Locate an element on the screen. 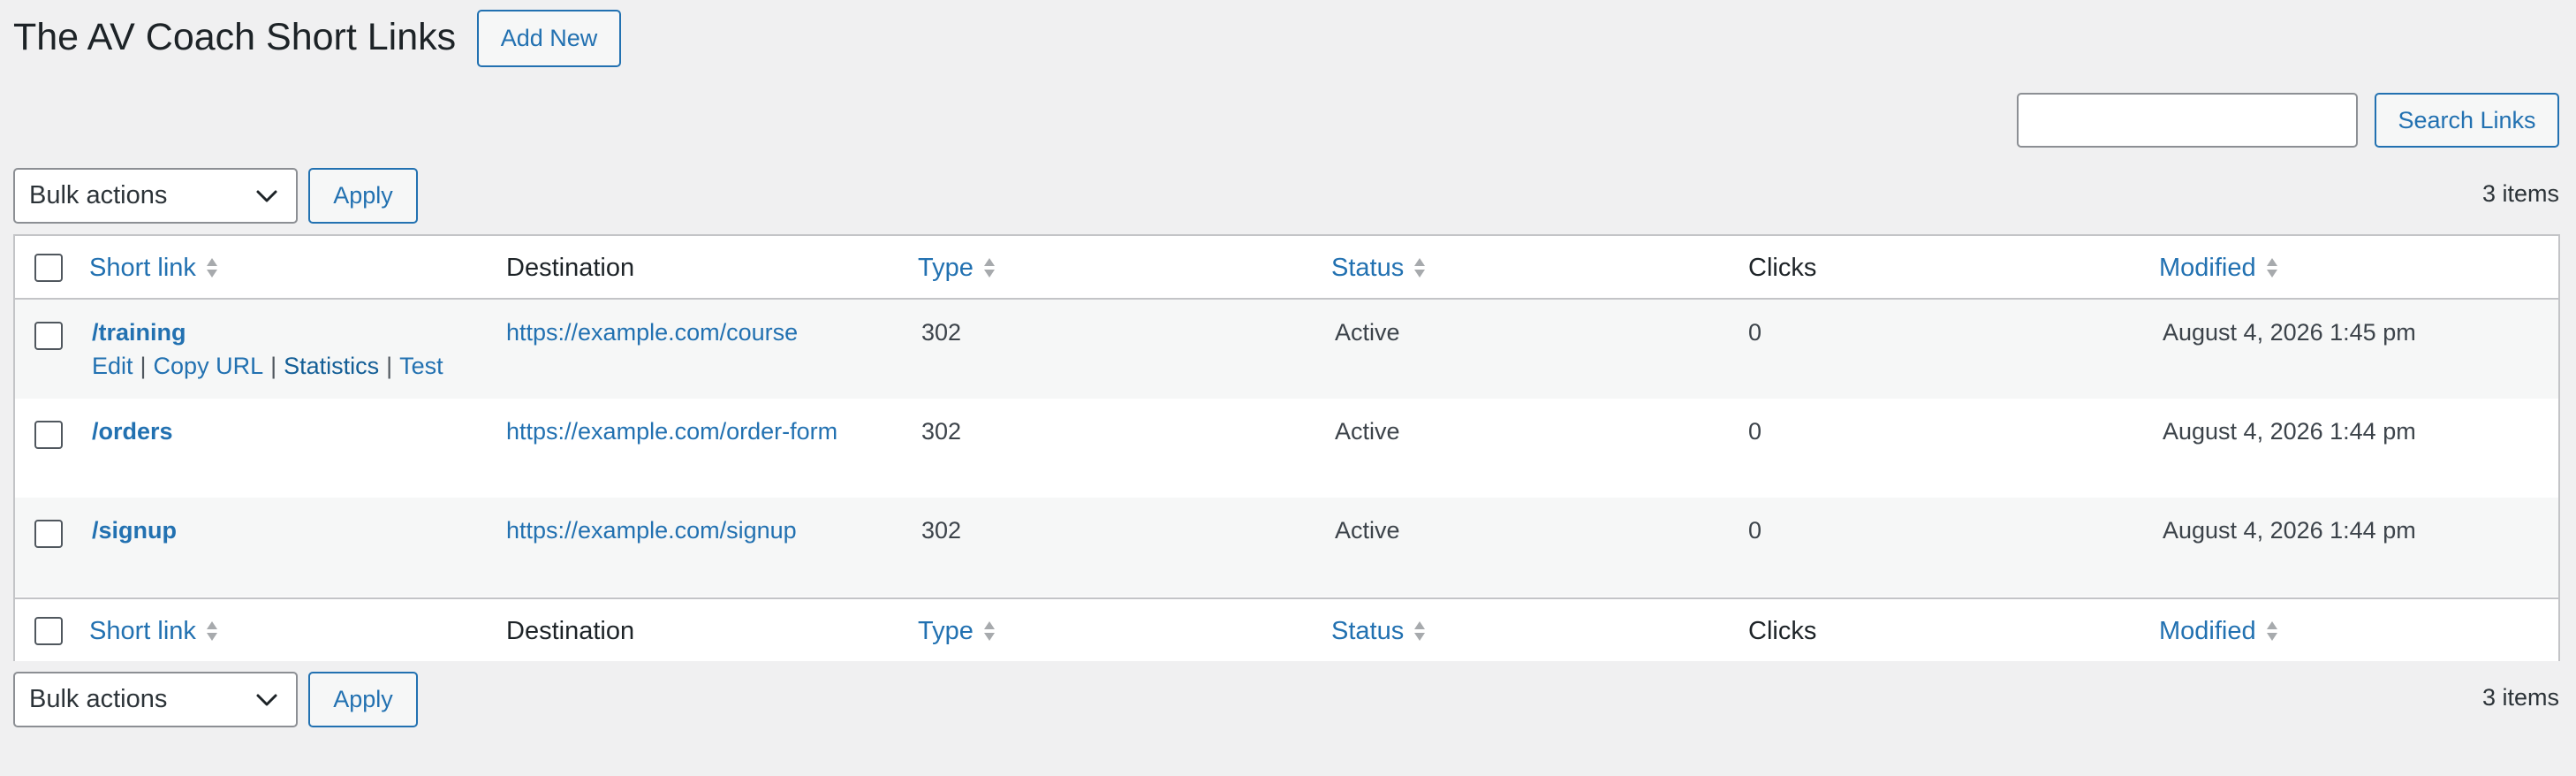 Image resolution: width=2576 pixels, height=776 pixels. copy-url-link: Copy URL is located at coordinates (209, 366).